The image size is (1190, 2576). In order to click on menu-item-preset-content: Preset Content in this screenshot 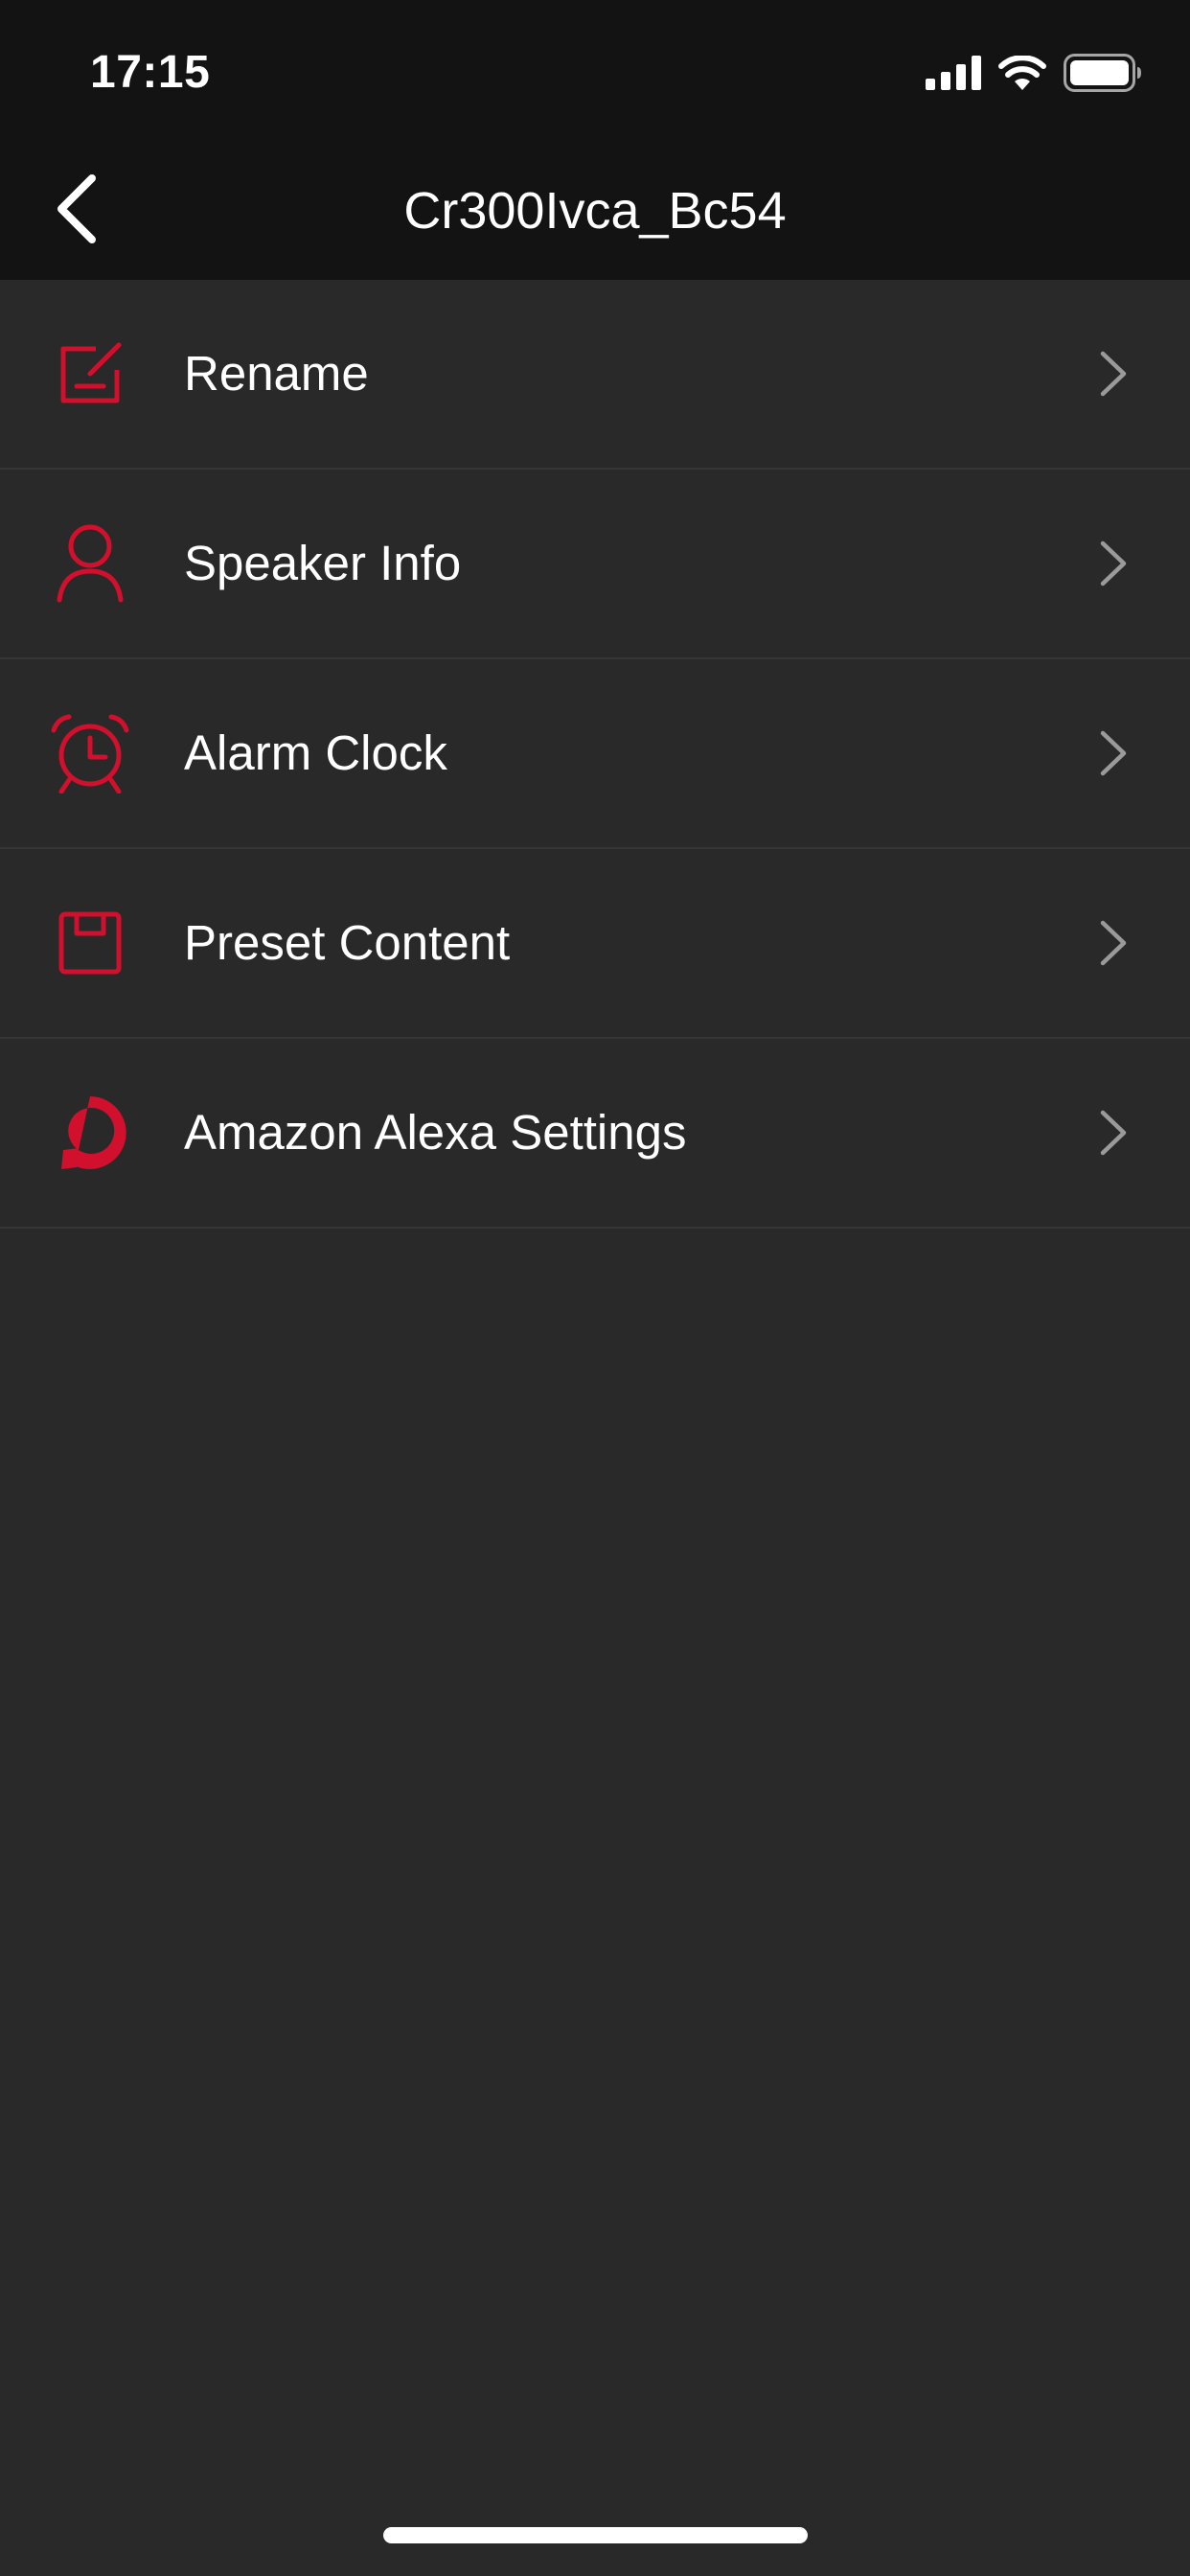, I will do `click(595, 944)`.